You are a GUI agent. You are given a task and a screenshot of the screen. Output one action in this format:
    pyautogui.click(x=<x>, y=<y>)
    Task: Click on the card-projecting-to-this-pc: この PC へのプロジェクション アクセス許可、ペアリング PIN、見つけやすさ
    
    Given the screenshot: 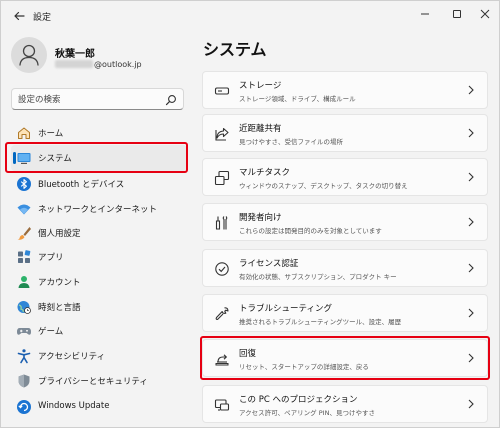 What is the action you would take?
    pyautogui.click(x=345, y=404)
    